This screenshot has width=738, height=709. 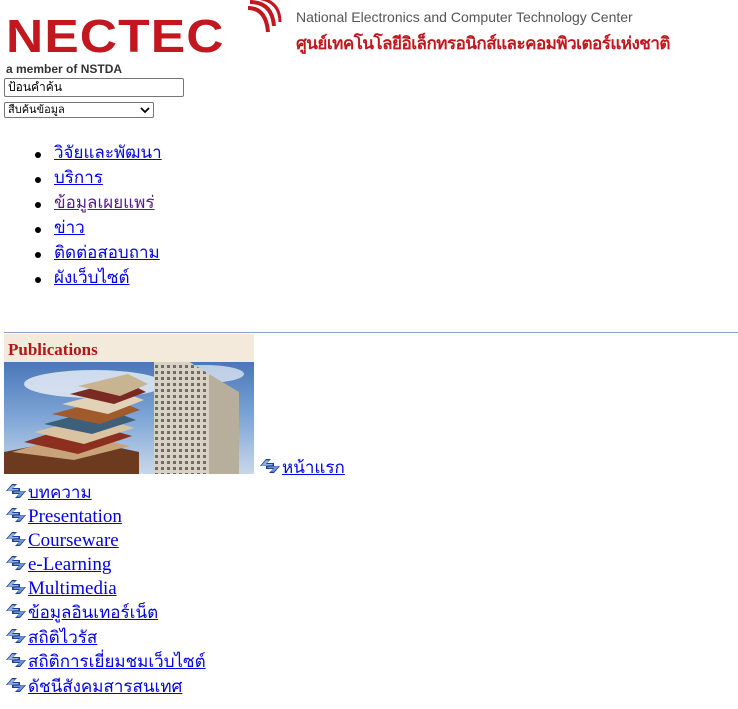 What do you see at coordinates (64, 69) in the screenshot?
I see `logo-tagline: a member of NSTDA` at bounding box center [64, 69].